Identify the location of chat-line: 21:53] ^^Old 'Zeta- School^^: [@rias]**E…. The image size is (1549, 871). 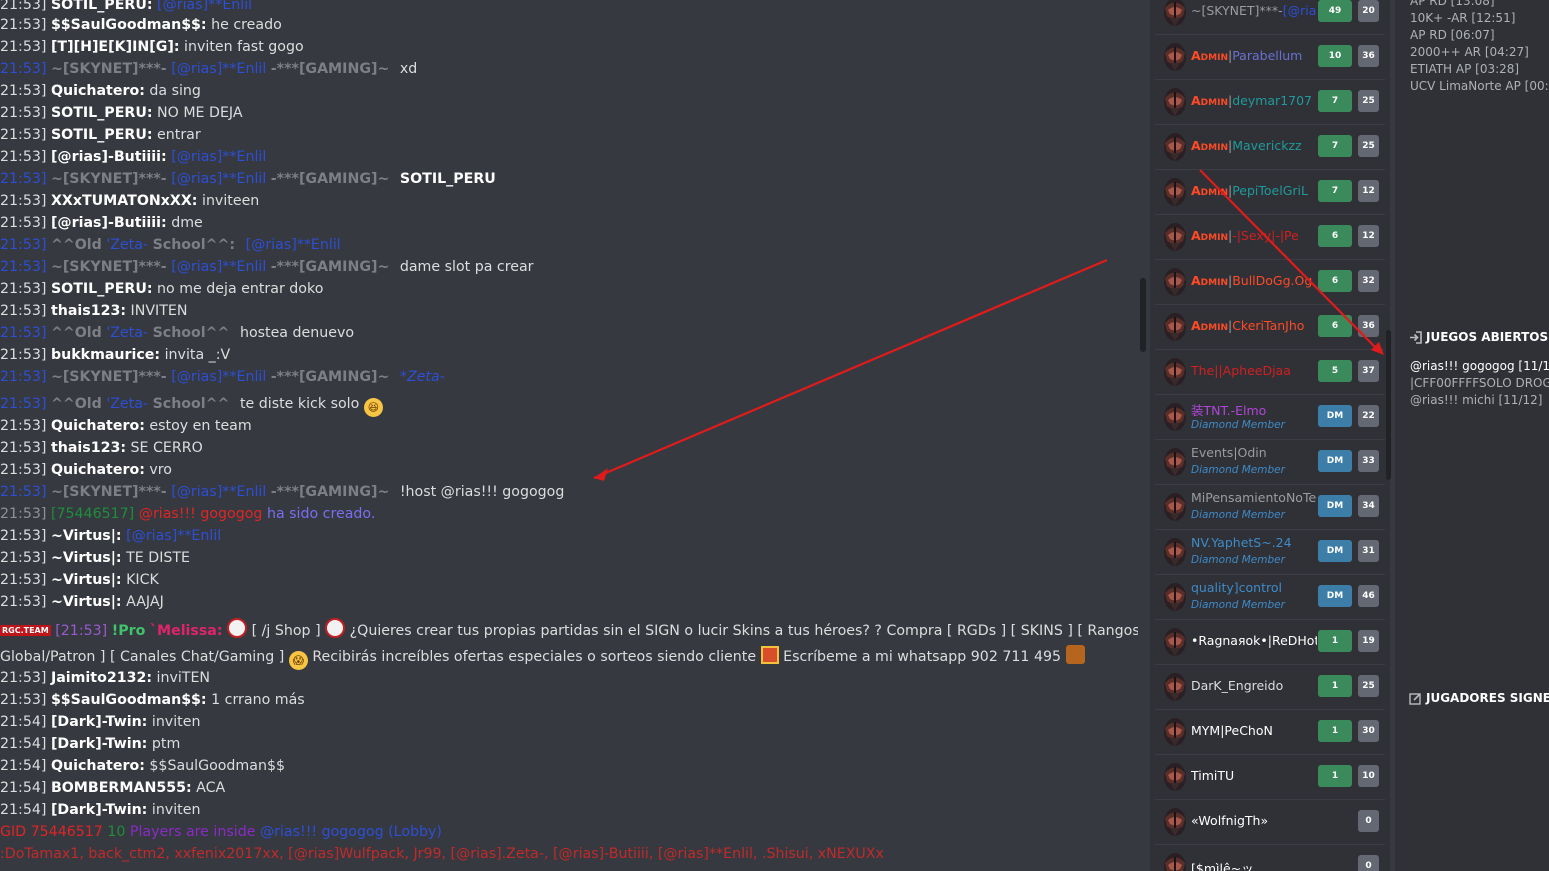
(170, 245).